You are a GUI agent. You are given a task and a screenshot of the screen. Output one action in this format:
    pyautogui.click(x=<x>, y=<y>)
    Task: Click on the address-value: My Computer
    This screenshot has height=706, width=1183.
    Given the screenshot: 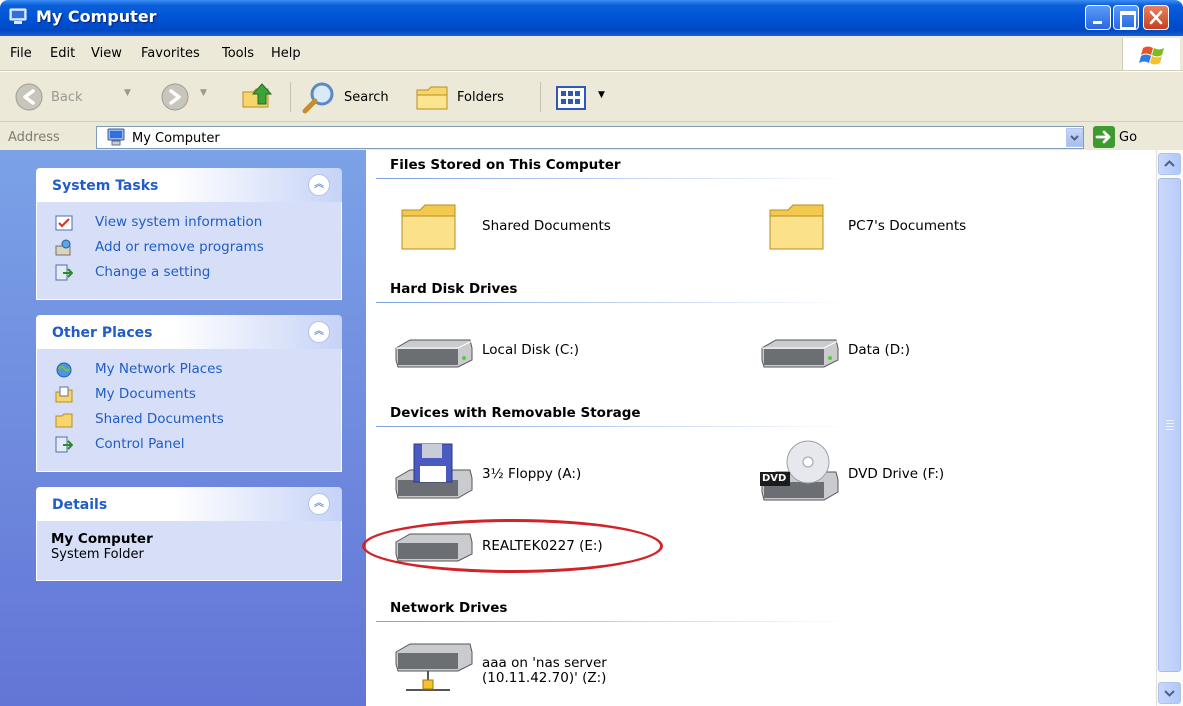 What is the action you would take?
    pyautogui.click(x=176, y=138)
    